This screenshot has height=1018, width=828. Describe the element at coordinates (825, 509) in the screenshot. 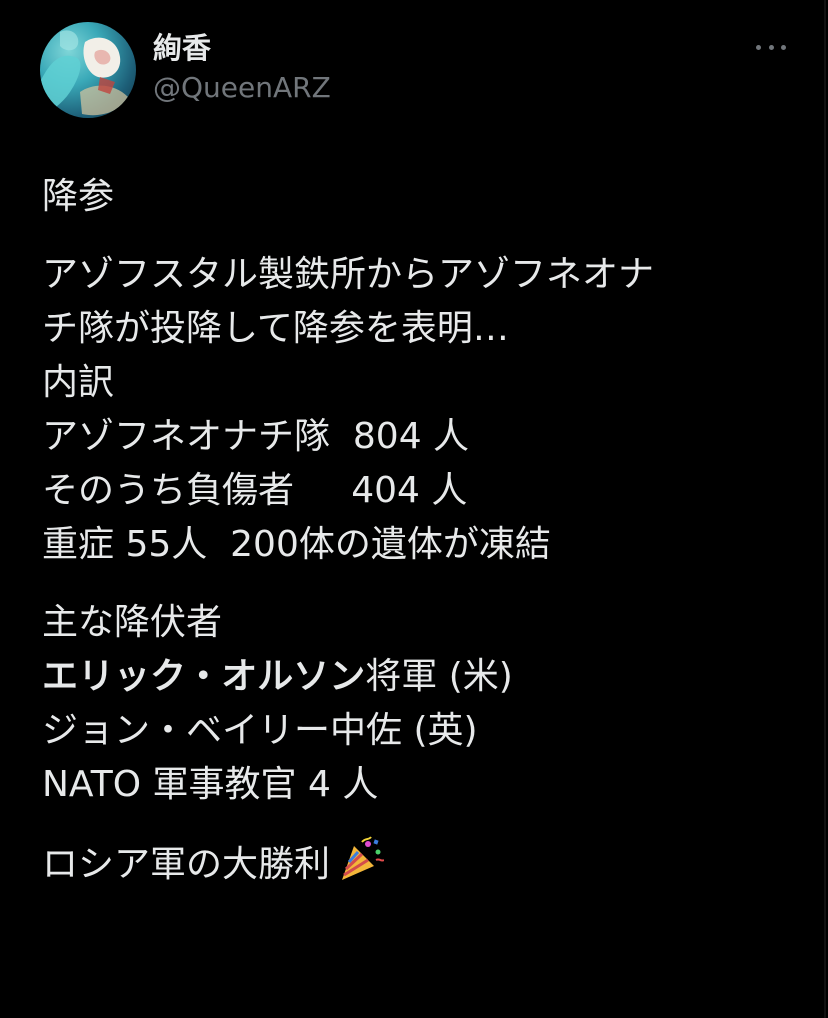

I see `scroll-edge` at that location.